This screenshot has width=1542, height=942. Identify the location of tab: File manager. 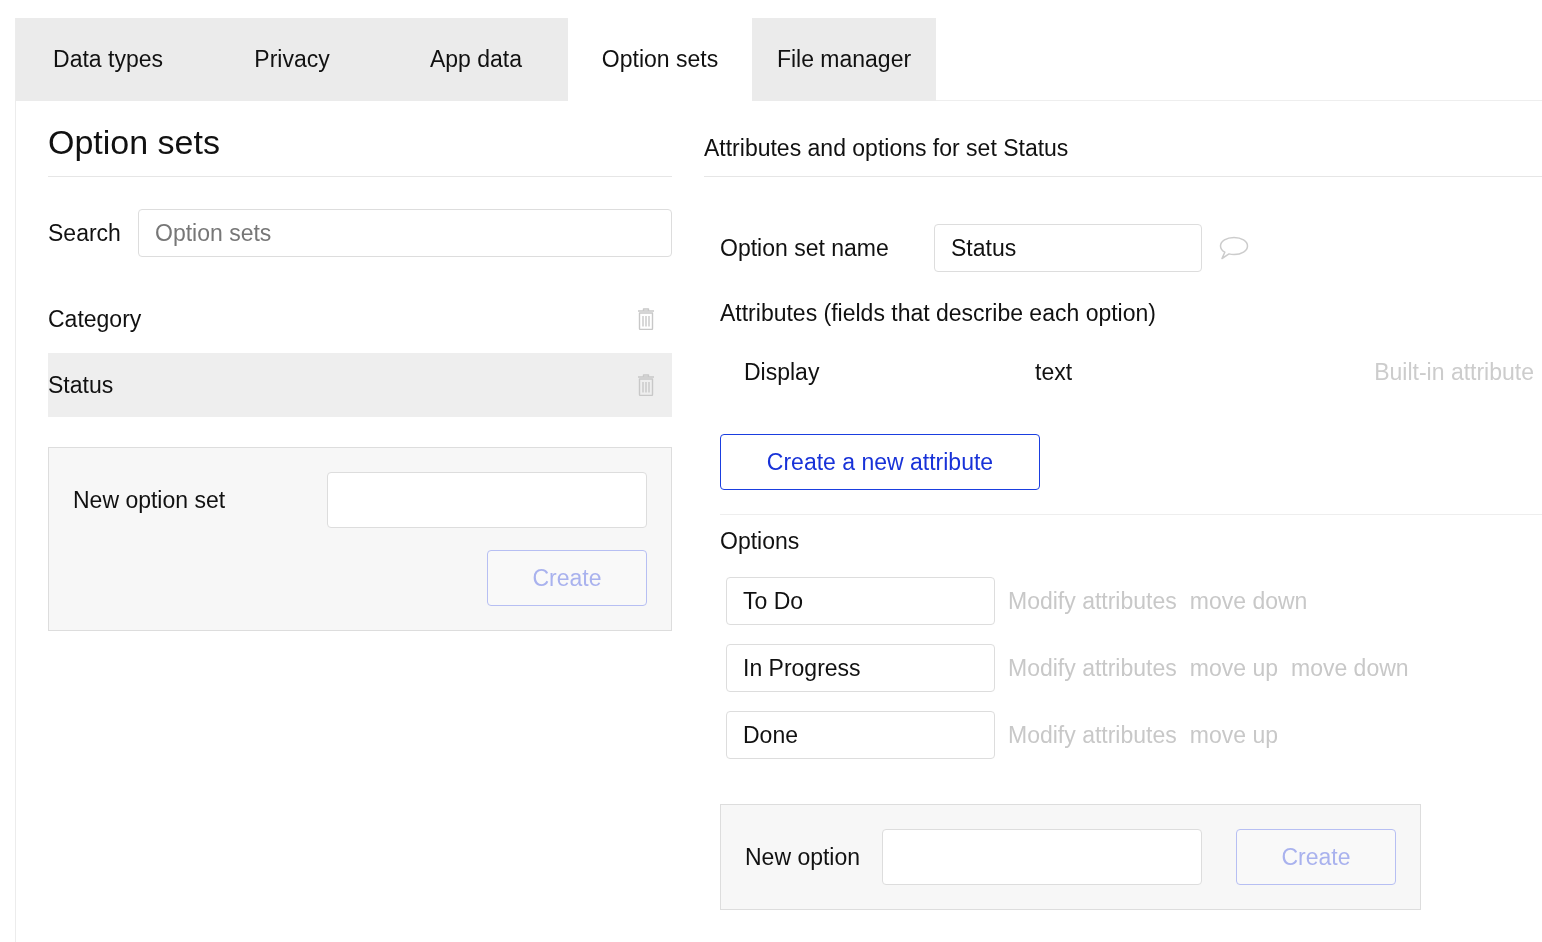
(844, 59).